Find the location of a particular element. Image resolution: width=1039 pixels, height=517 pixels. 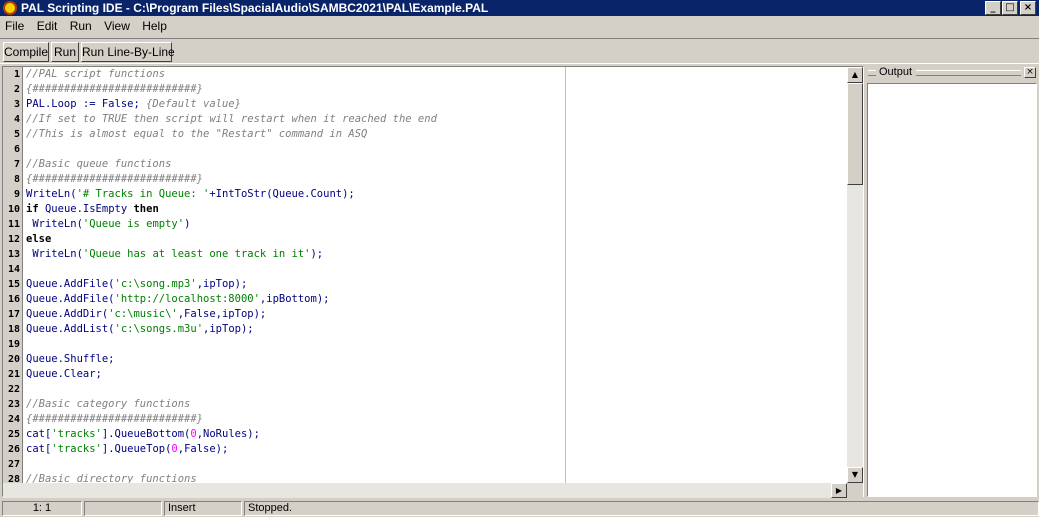

code-token: 'c:\music\' is located at coordinates (143, 314).